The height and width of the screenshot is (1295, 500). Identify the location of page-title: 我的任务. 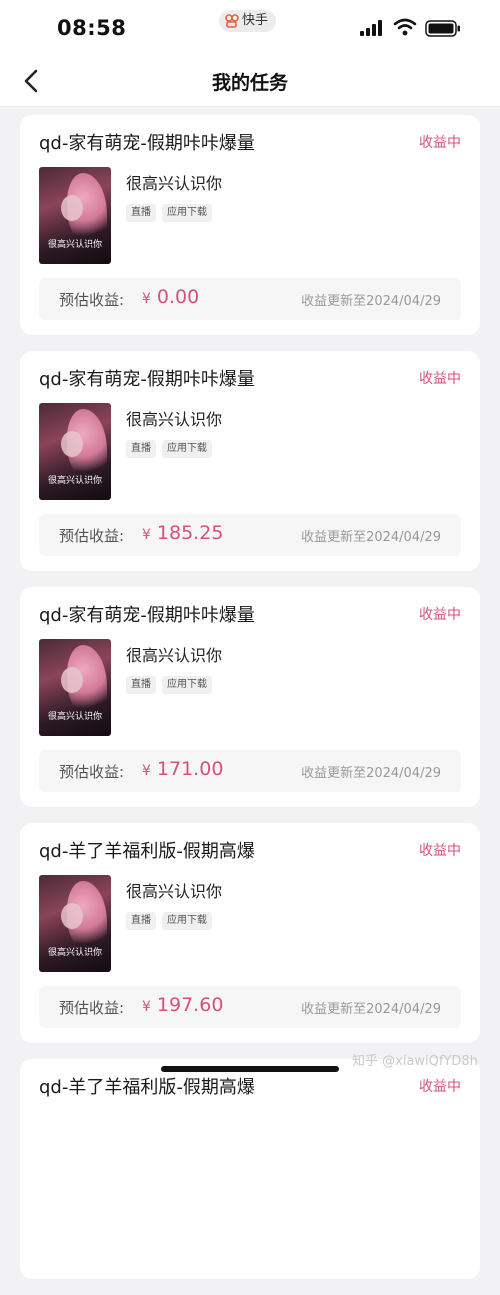
(249, 83).